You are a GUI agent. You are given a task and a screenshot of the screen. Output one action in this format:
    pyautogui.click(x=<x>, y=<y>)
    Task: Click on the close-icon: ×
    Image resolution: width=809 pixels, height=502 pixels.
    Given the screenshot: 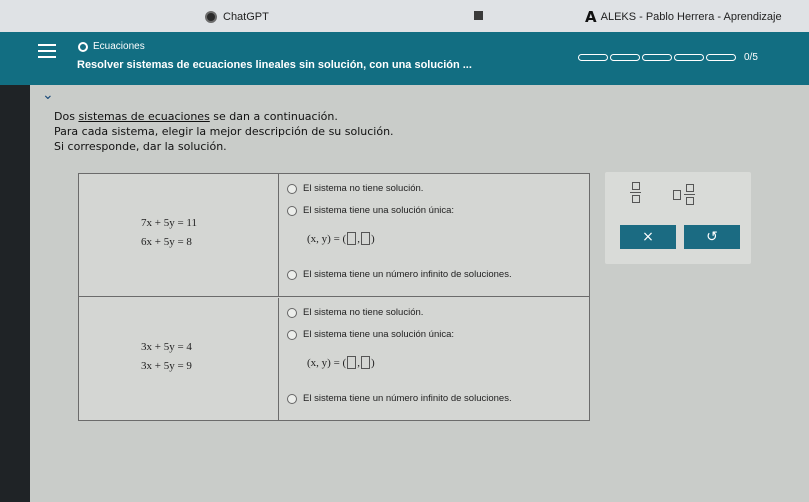 What is the action you would take?
    pyautogui.click(x=648, y=237)
    